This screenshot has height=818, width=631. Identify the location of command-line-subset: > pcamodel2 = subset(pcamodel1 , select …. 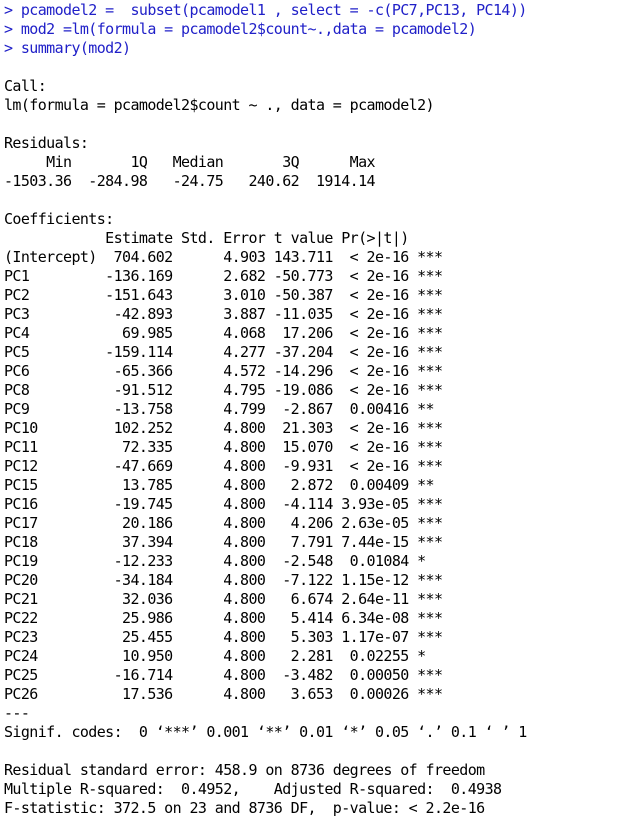
(265, 10).